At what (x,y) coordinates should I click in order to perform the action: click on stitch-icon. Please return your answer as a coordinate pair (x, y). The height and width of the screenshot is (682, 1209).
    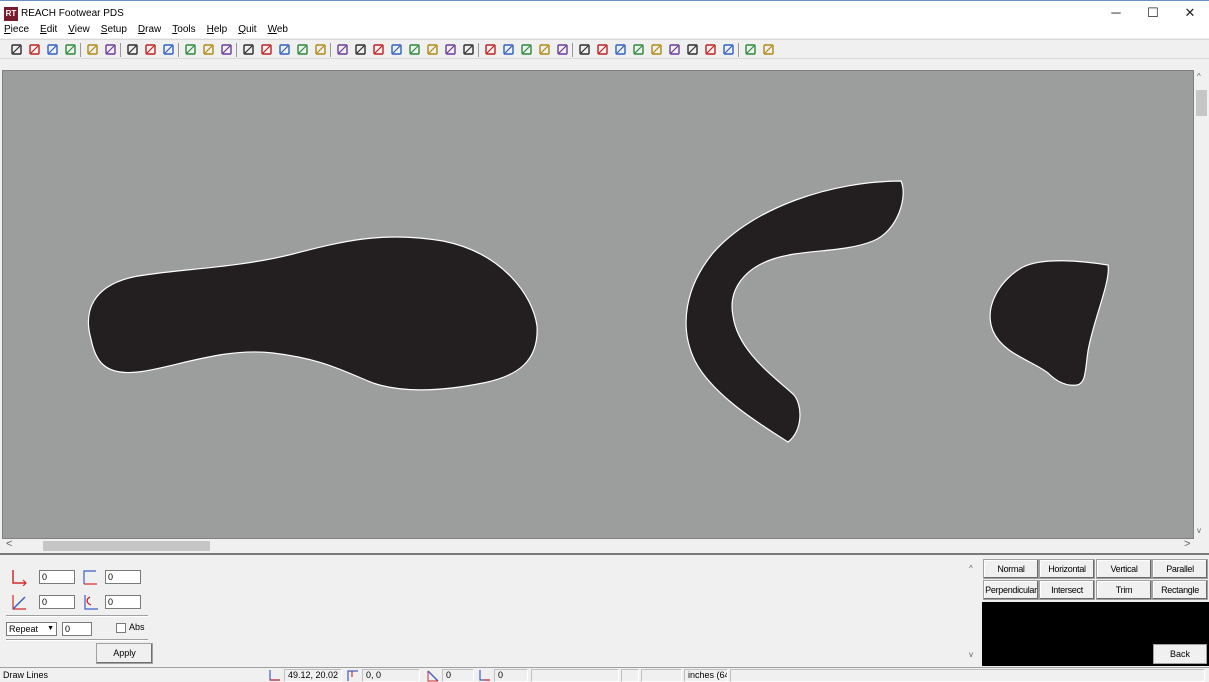
    Looking at the image, I should click on (728, 49).